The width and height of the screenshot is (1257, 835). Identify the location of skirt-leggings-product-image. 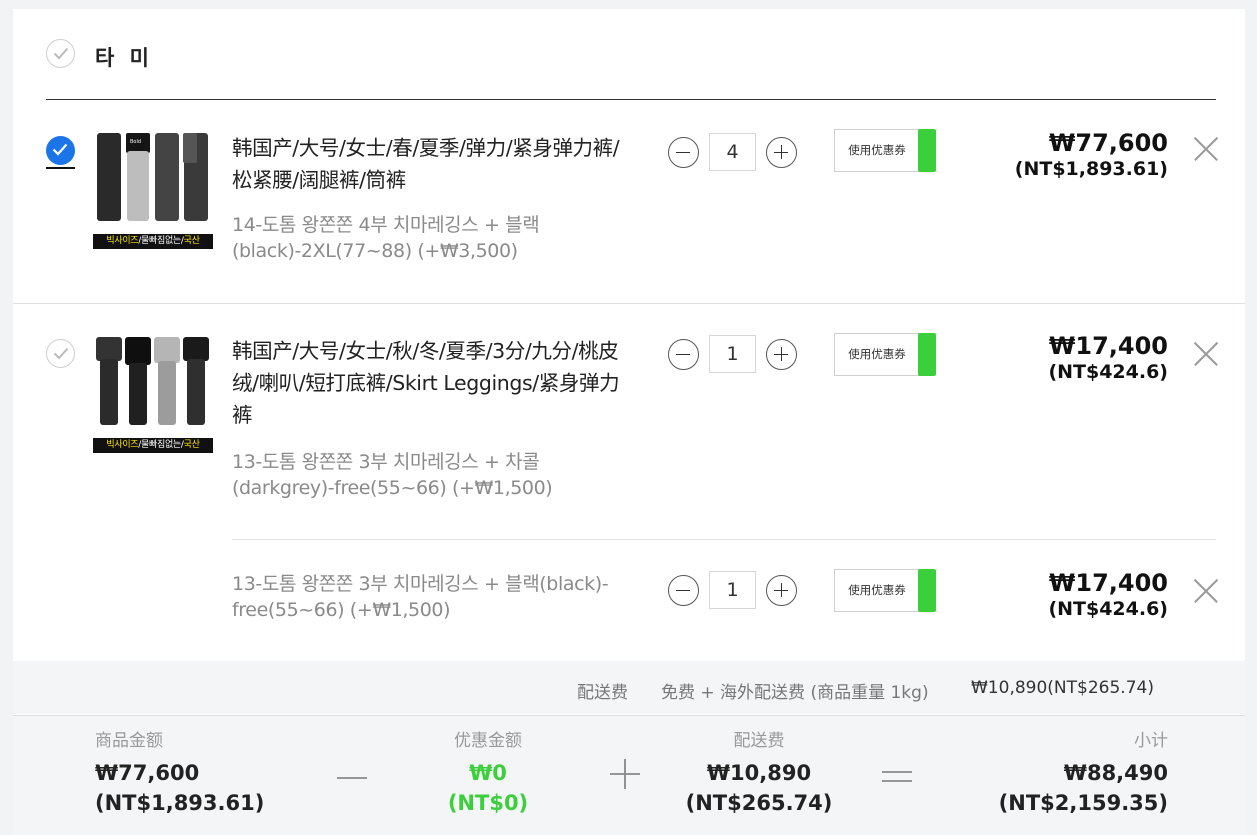
(152, 381).